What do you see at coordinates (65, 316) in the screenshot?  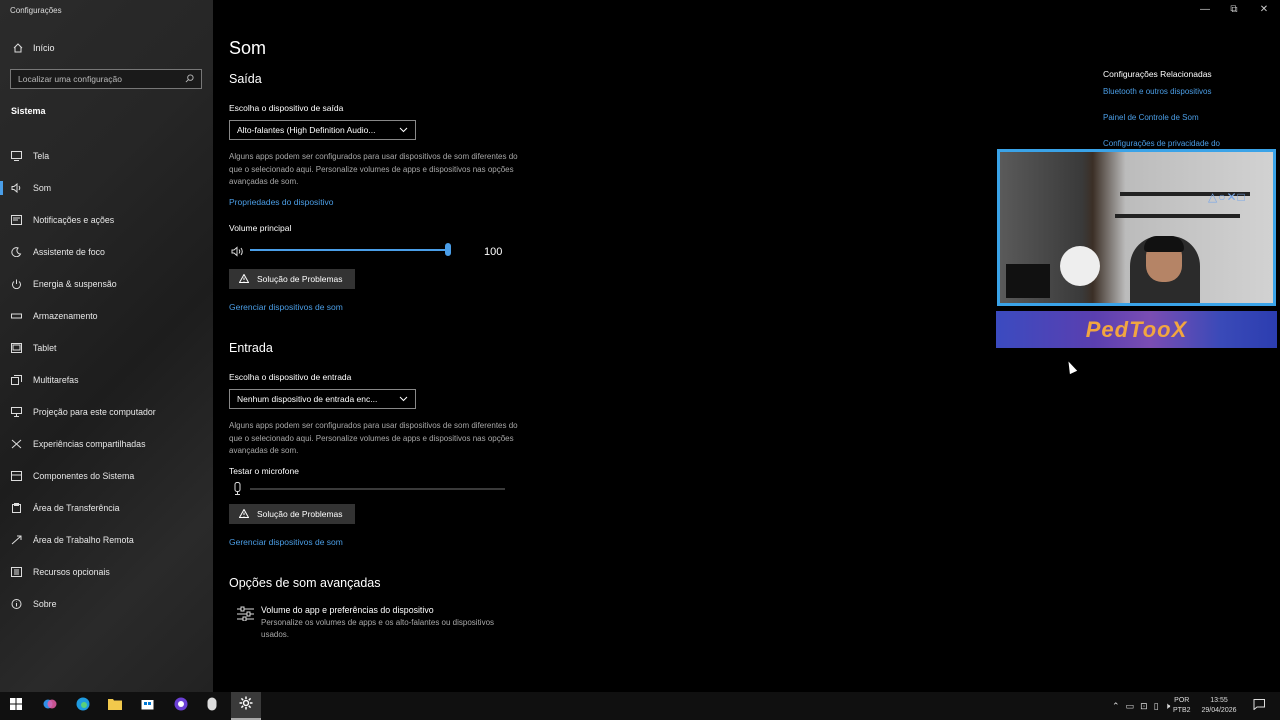 I see `sidebar-item-label: Armazenamento` at bounding box center [65, 316].